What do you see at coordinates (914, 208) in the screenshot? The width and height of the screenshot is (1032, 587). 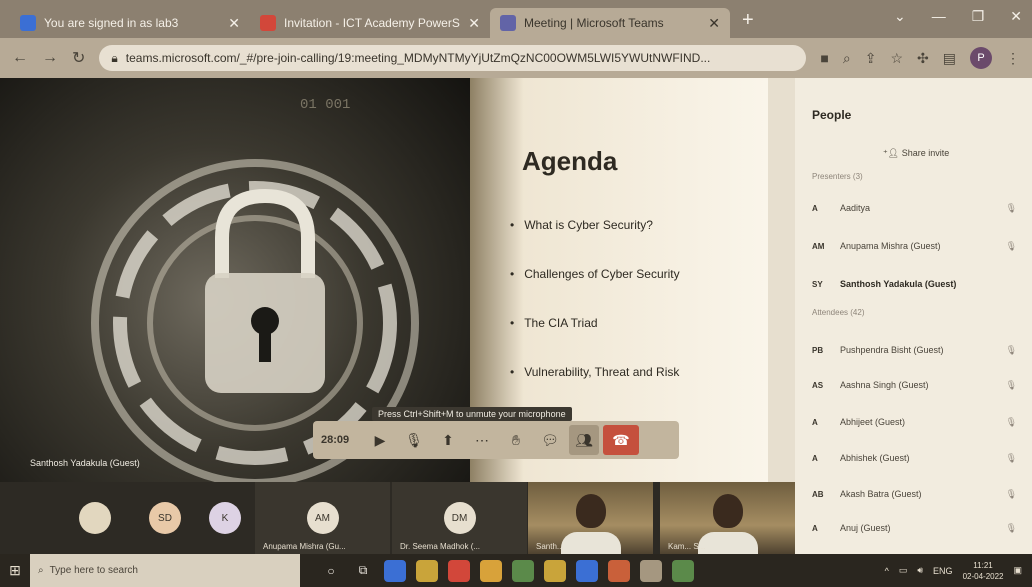 I see `participant-row: A Aaditya 🎙︎` at bounding box center [914, 208].